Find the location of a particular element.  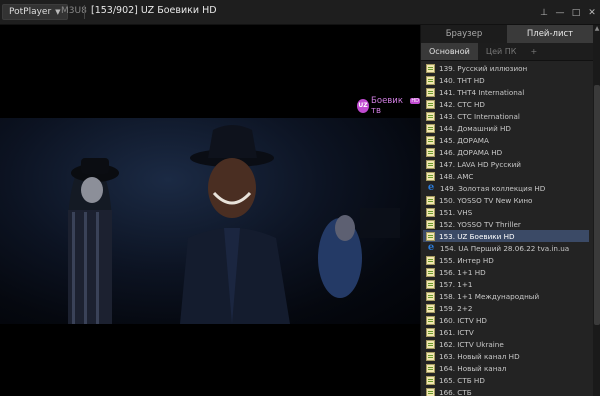

playlist-item-label: 157. 1+1 is located at coordinates (456, 284).